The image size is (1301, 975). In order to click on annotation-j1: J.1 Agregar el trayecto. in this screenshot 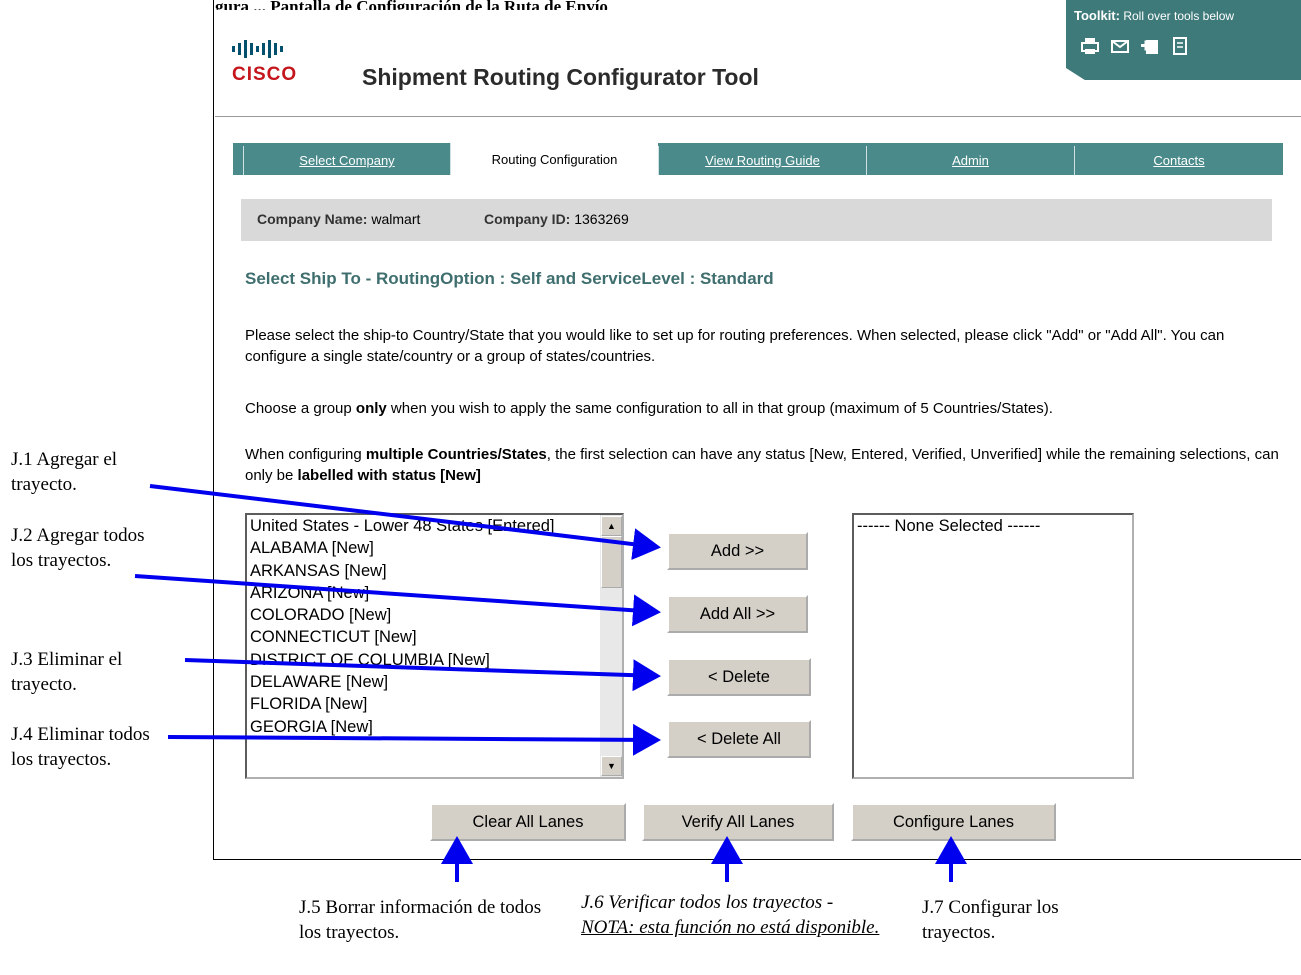, I will do `click(64, 472)`.